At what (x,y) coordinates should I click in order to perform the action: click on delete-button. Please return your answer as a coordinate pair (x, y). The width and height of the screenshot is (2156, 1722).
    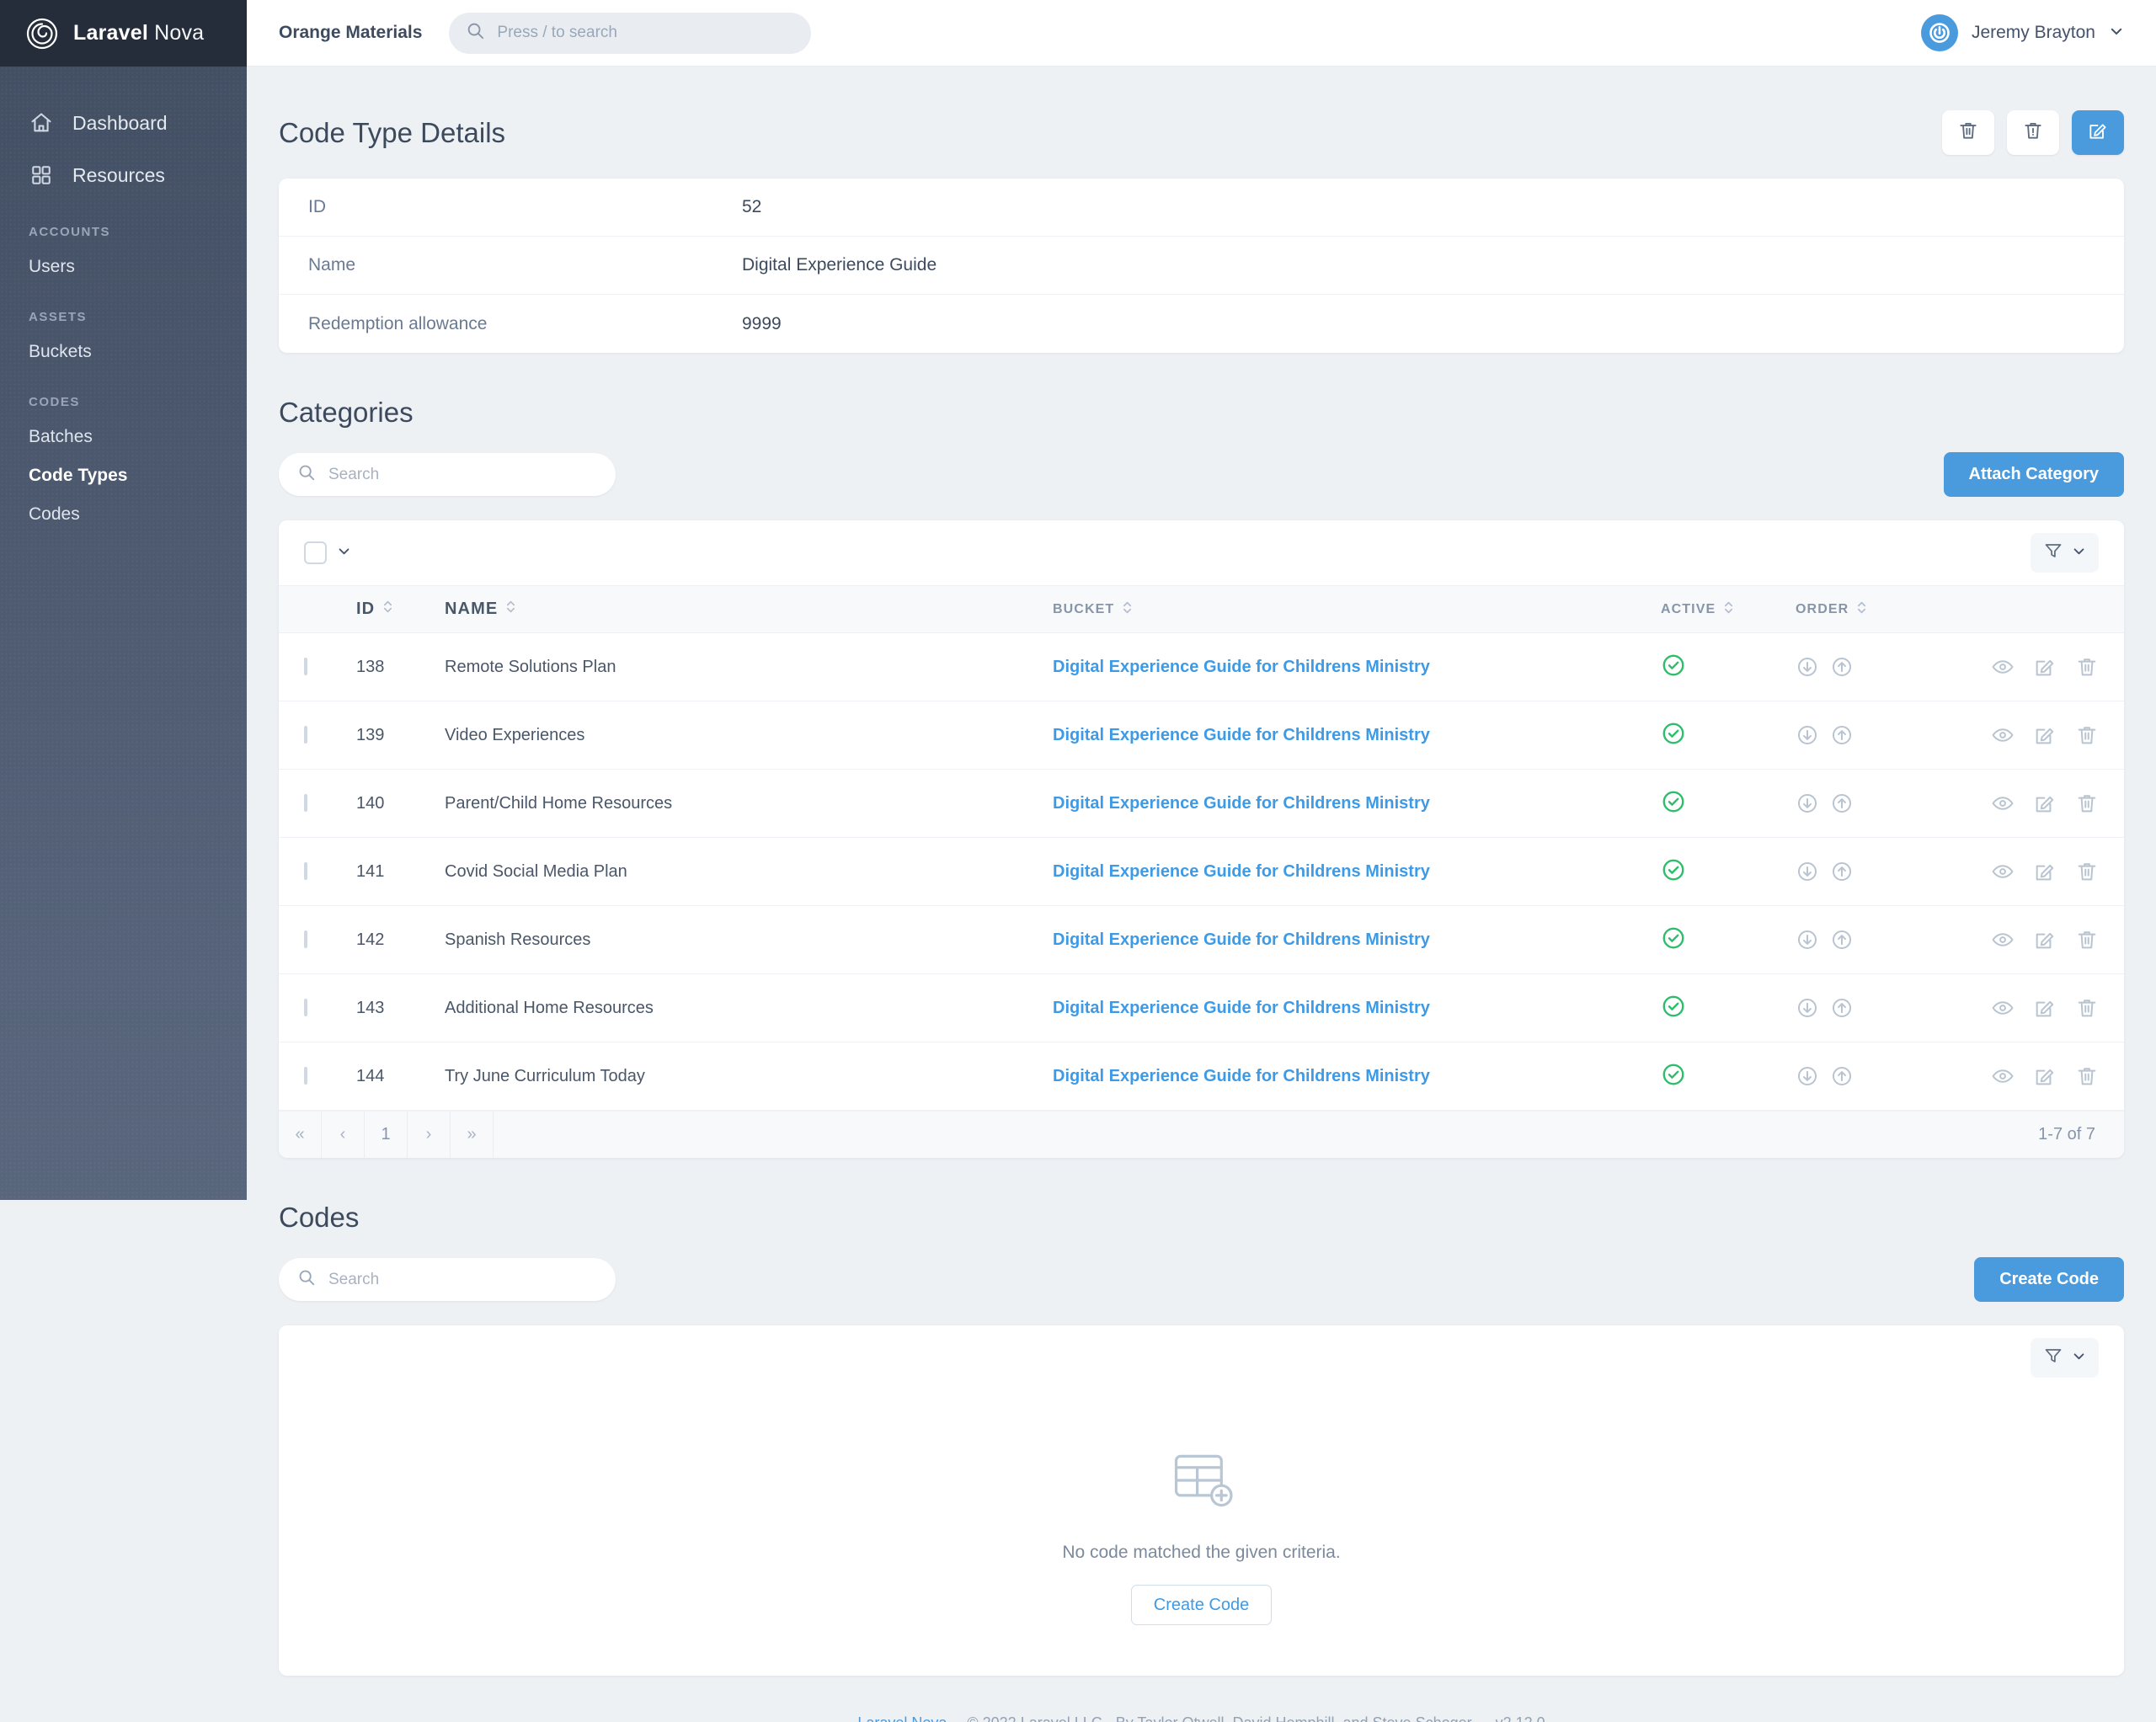
    Looking at the image, I should click on (1968, 132).